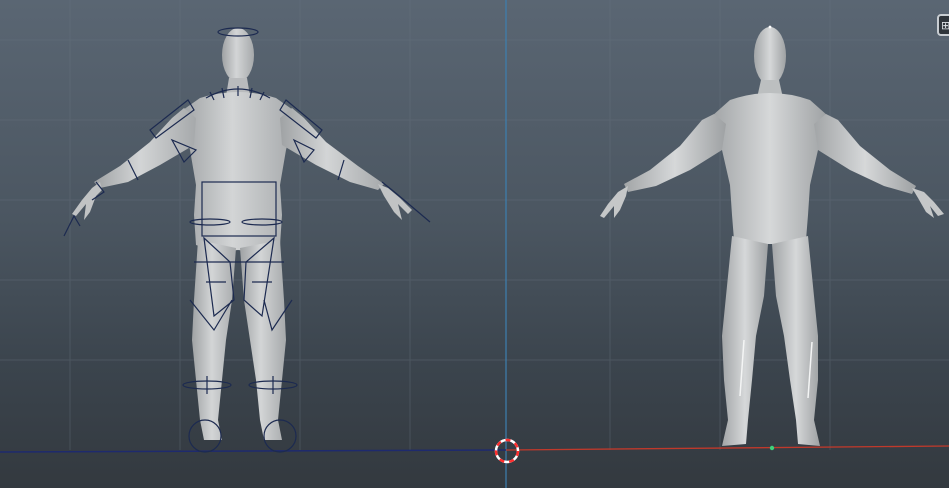 This screenshot has height=488, width=949. Describe the element at coordinates (943, 25) in the screenshot. I see `panel-layout-icon: ⊞` at that location.